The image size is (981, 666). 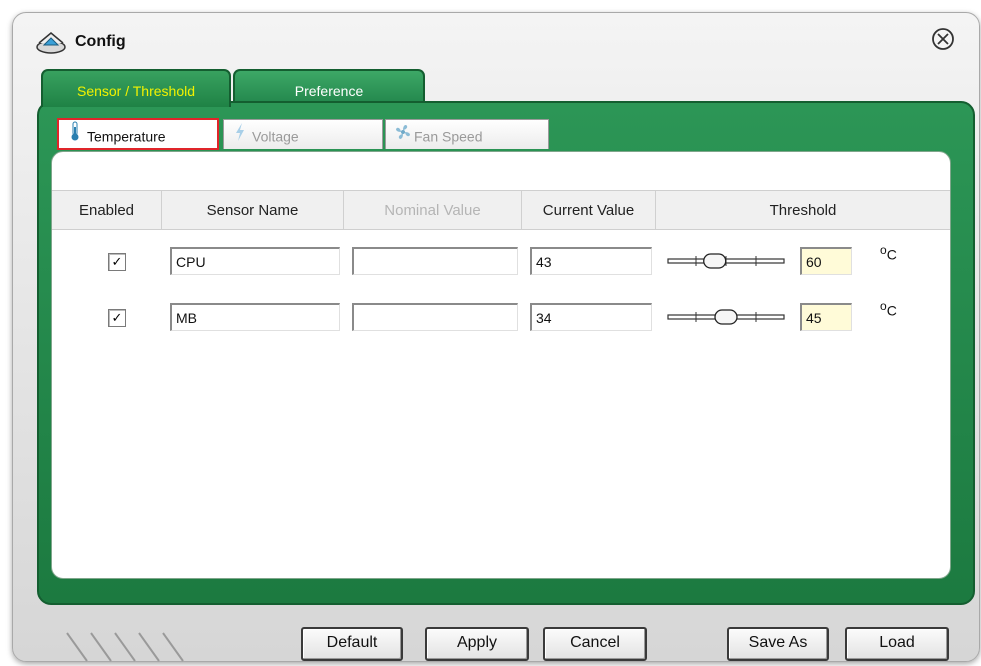 What do you see at coordinates (448, 136) in the screenshot?
I see `tab-fan-speed-label: Fan Speed` at bounding box center [448, 136].